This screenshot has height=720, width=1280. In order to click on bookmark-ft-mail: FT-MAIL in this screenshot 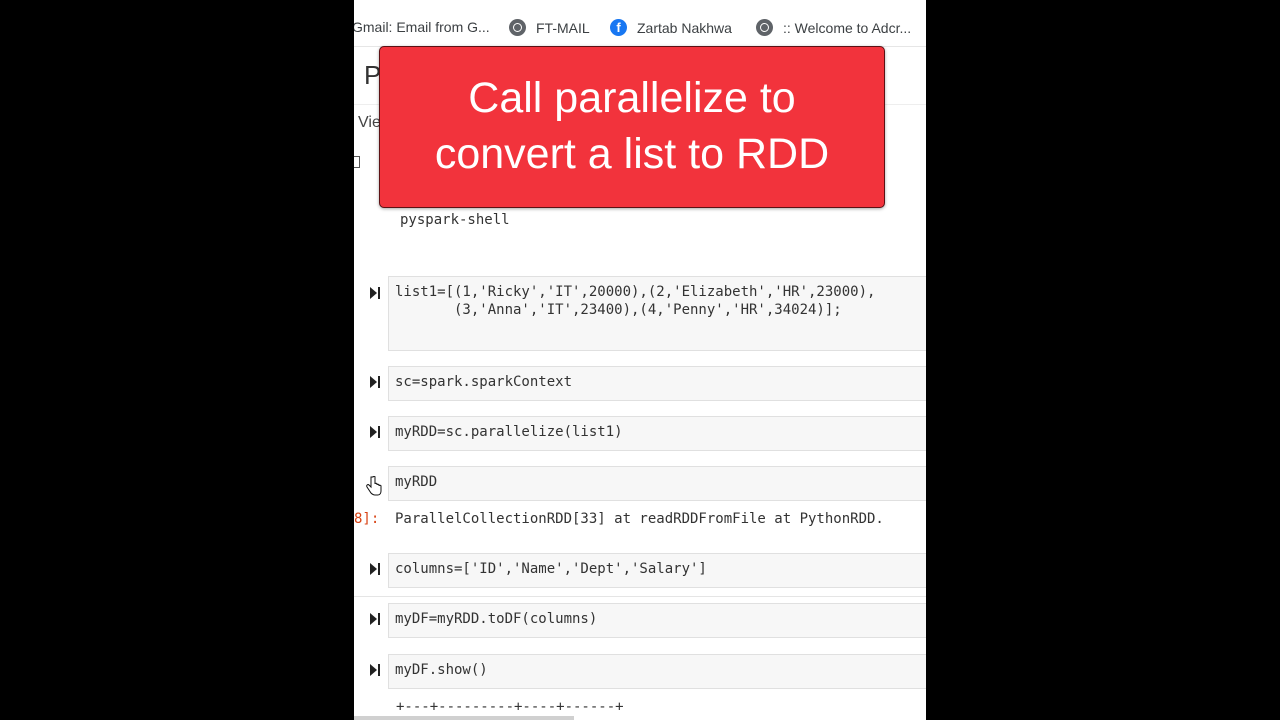, I will do `click(549, 27)`.